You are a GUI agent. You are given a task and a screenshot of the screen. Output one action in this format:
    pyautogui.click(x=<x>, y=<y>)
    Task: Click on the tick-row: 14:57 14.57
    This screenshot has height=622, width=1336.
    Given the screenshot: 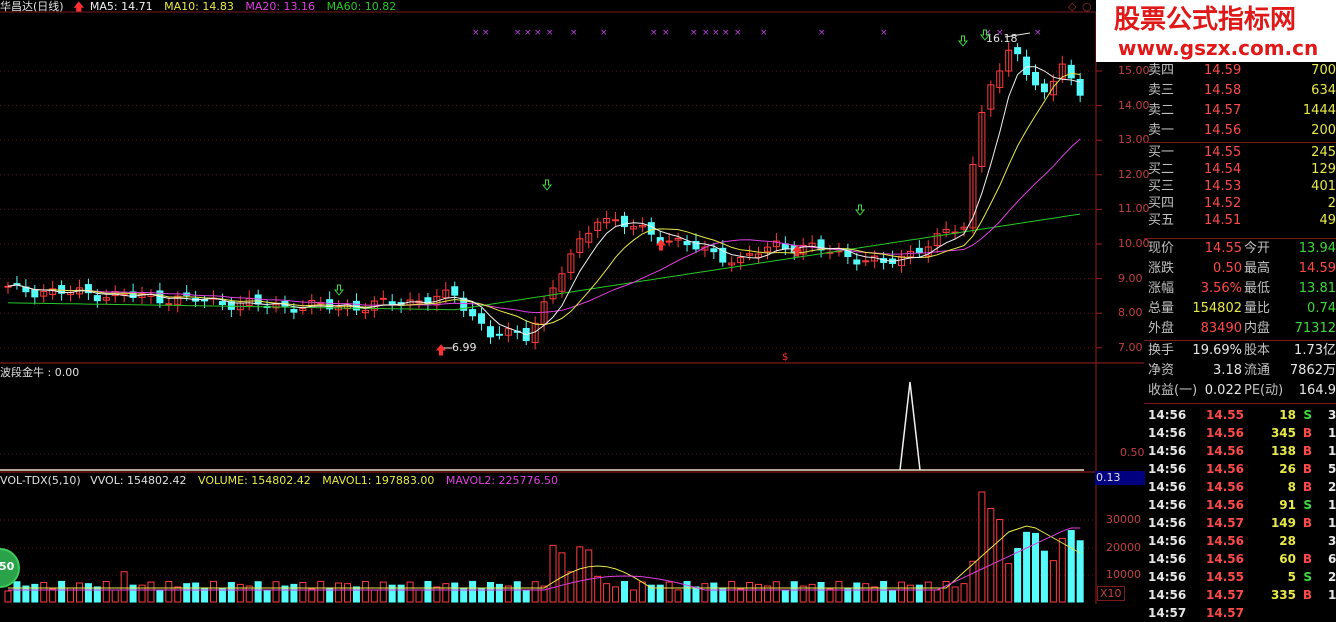 What is the action you would take?
    pyautogui.click(x=1240, y=613)
    